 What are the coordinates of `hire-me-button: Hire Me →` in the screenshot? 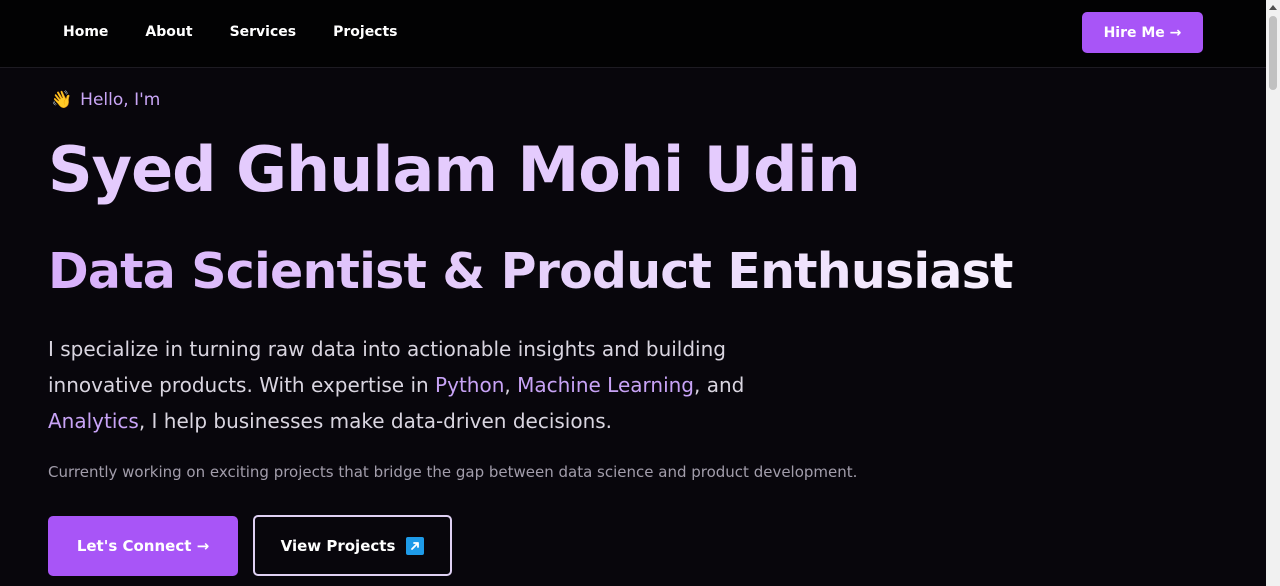 It's located at (1142, 32).